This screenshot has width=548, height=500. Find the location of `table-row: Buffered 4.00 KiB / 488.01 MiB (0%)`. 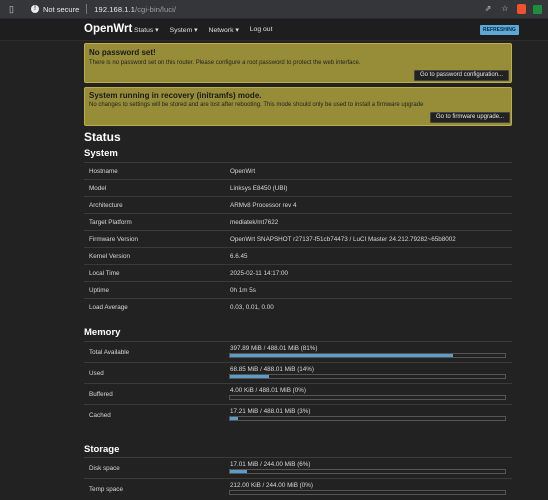

table-row: Buffered 4.00 KiB / 488.01 MiB (0%) is located at coordinates (298, 393).